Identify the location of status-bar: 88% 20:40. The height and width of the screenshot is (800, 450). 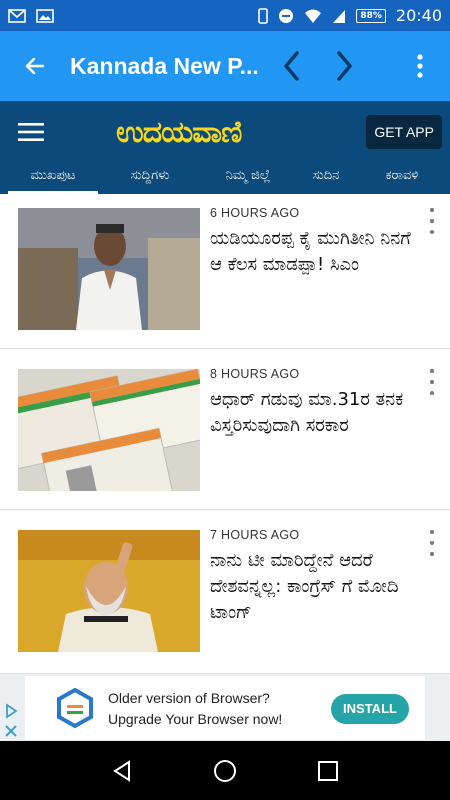
(225, 15).